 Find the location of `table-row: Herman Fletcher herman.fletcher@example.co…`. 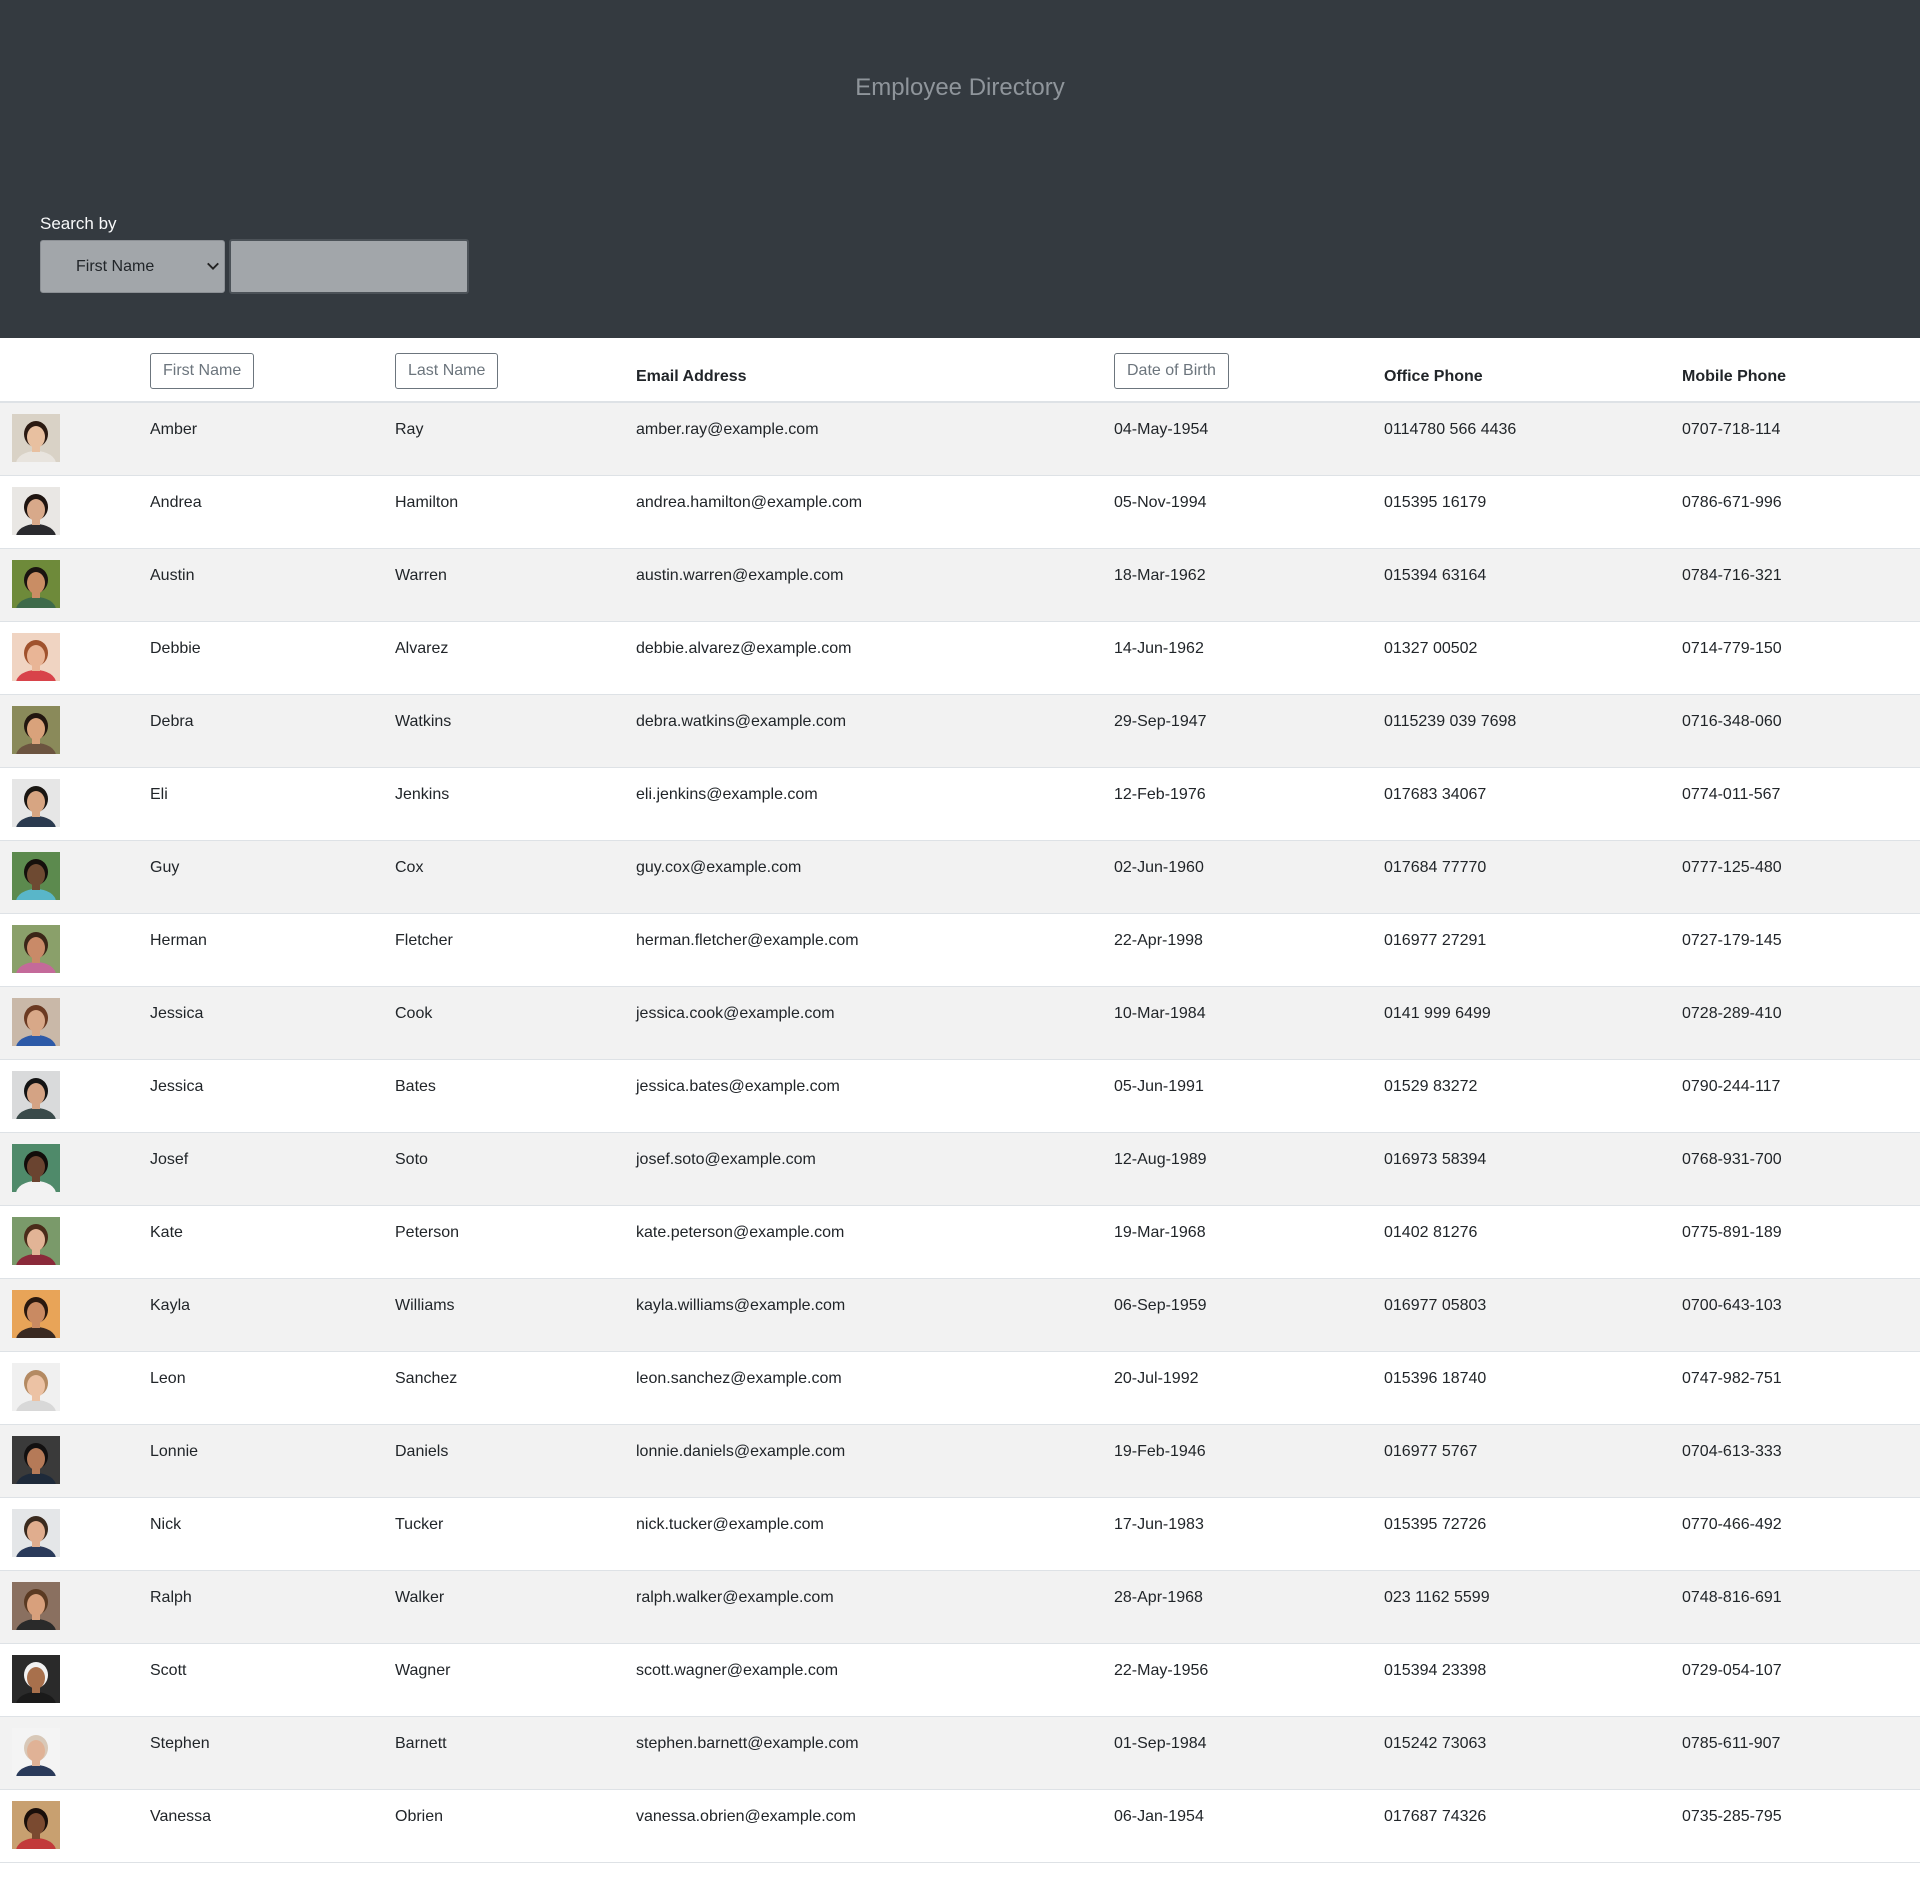

table-row: Herman Fletcher herman.fletcher@example.co… is located at coordinates (960, 949).